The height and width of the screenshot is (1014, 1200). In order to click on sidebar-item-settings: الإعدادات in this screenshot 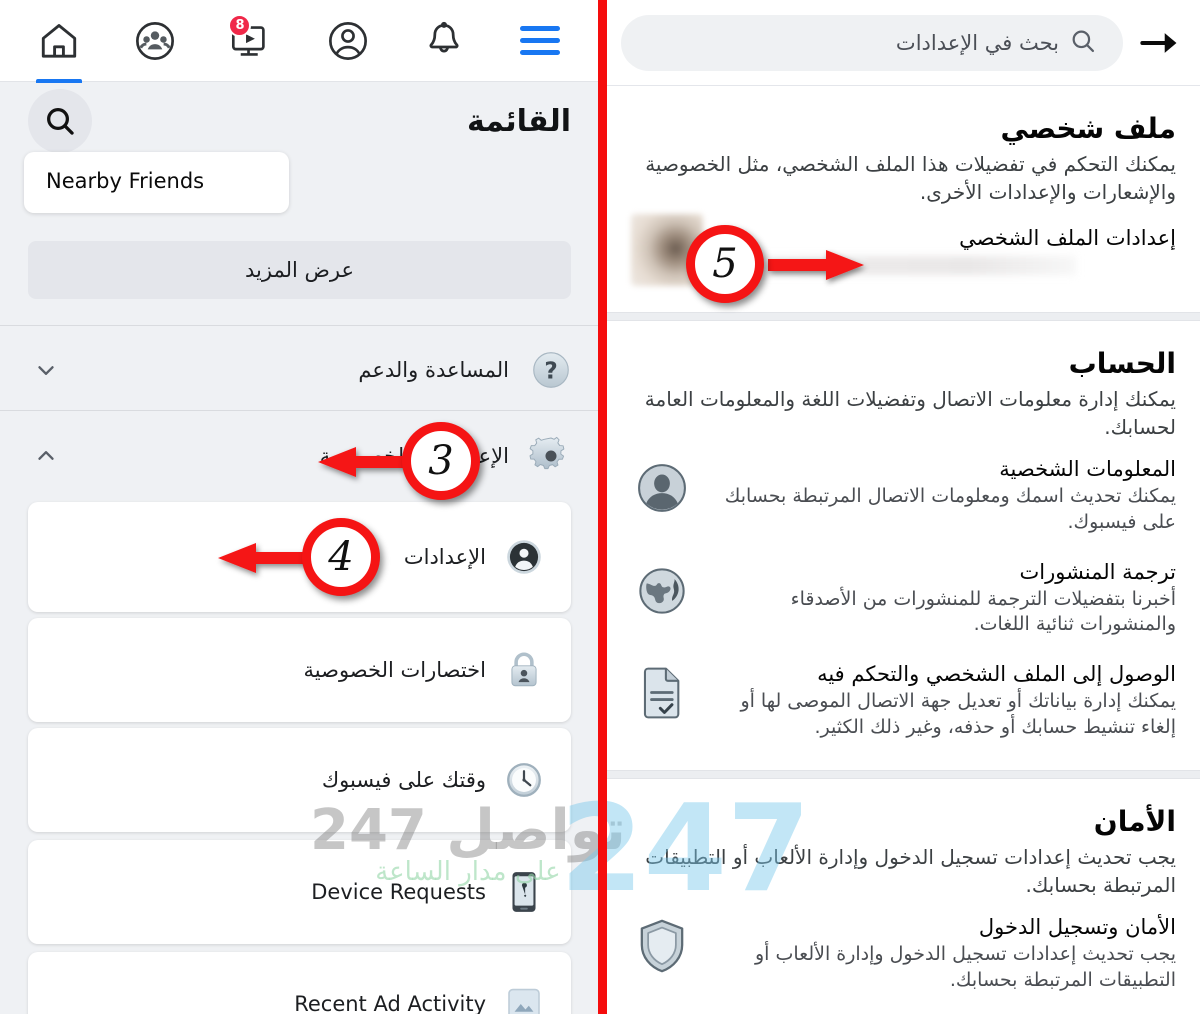, I will do `click(299, 557)`.